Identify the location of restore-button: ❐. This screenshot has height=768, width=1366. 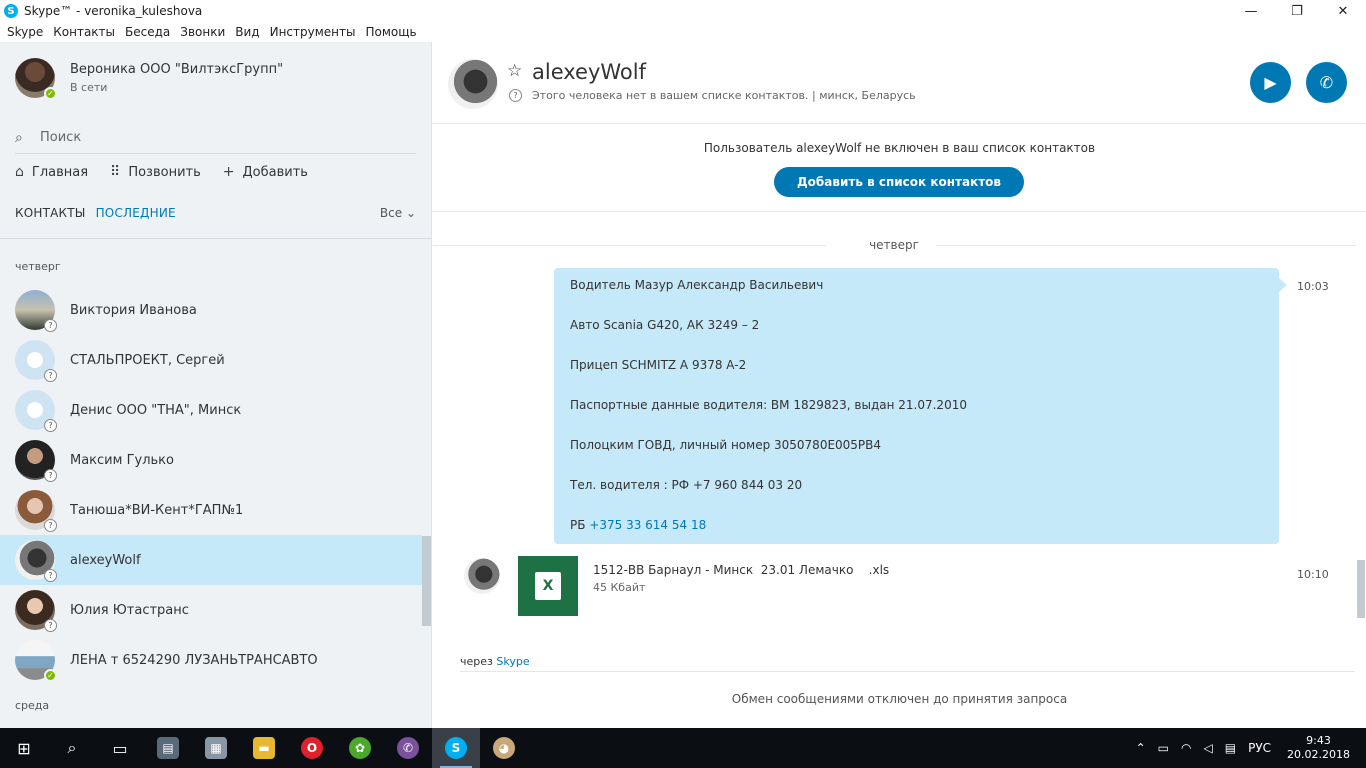
(1297, 11).